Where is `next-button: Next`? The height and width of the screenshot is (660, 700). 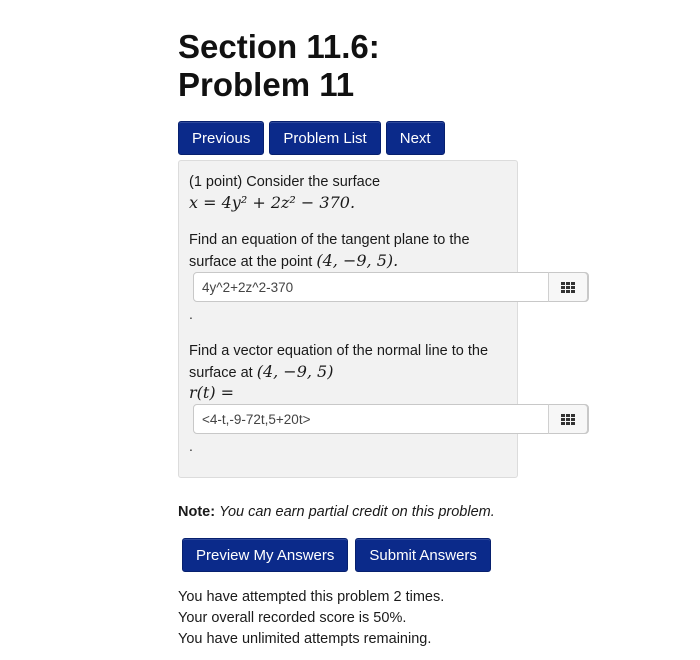
next-button: Next is located at coordinates (415, 138).